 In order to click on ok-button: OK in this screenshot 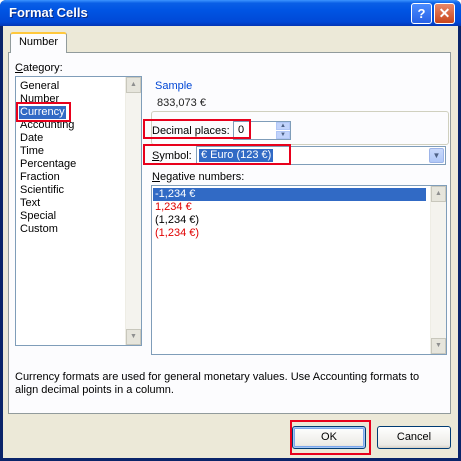, I will do `click(329, 437)`.